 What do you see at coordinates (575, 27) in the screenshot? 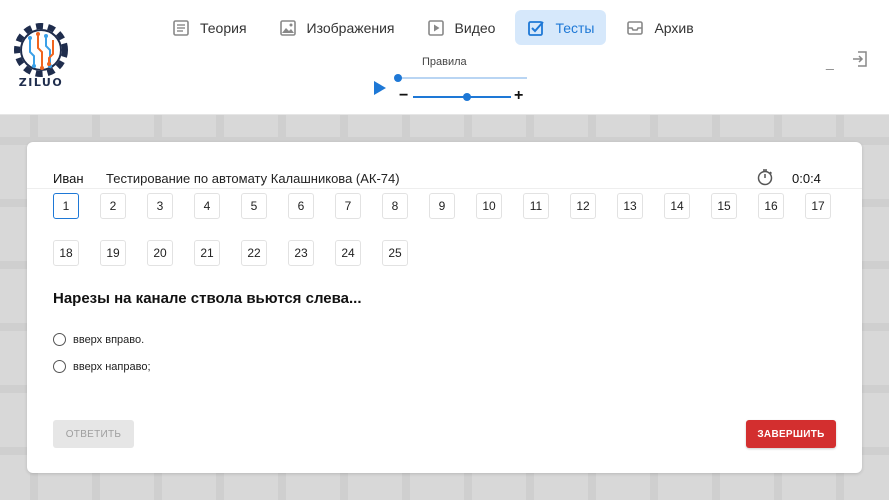
I see `nav-tab-label: Тесты` at bounding box center [575, 27].